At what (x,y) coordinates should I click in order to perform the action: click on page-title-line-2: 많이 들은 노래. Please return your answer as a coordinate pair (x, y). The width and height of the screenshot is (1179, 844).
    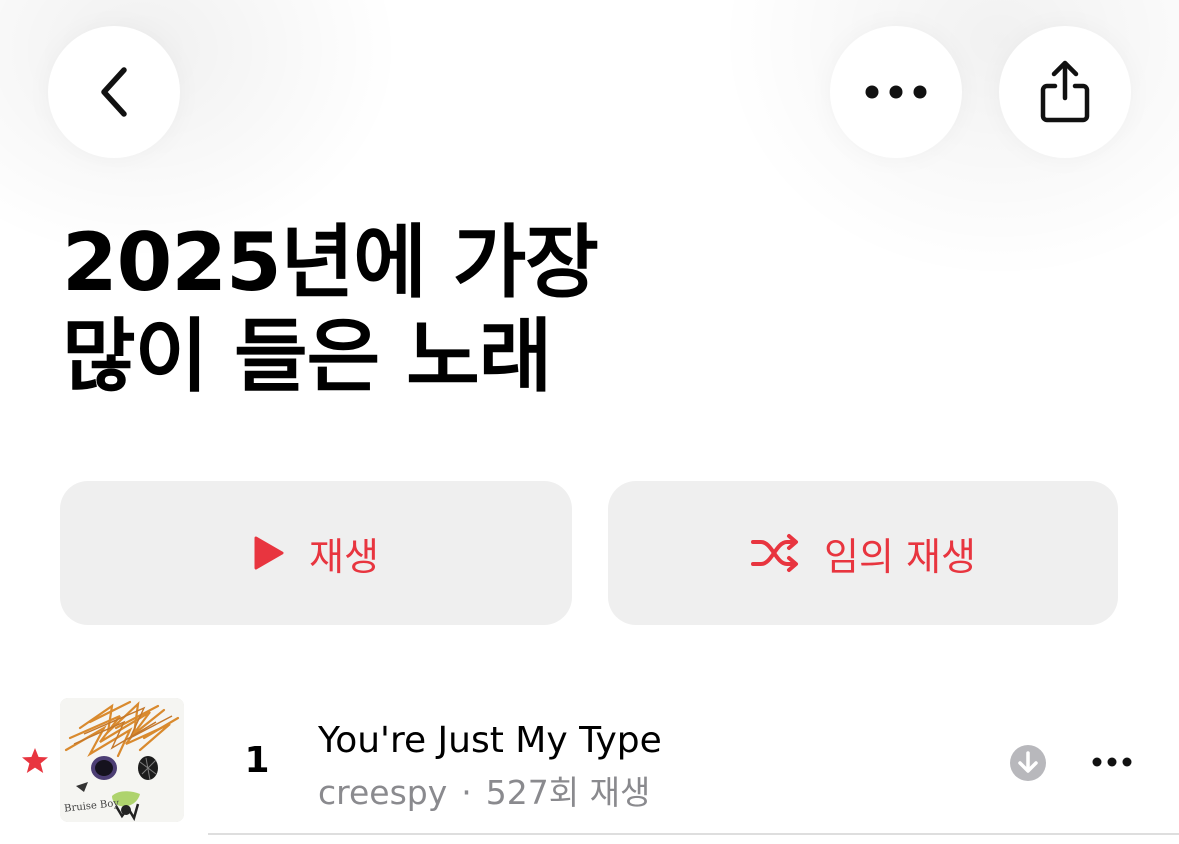
    Looking at the image, I should click on (307, 356).